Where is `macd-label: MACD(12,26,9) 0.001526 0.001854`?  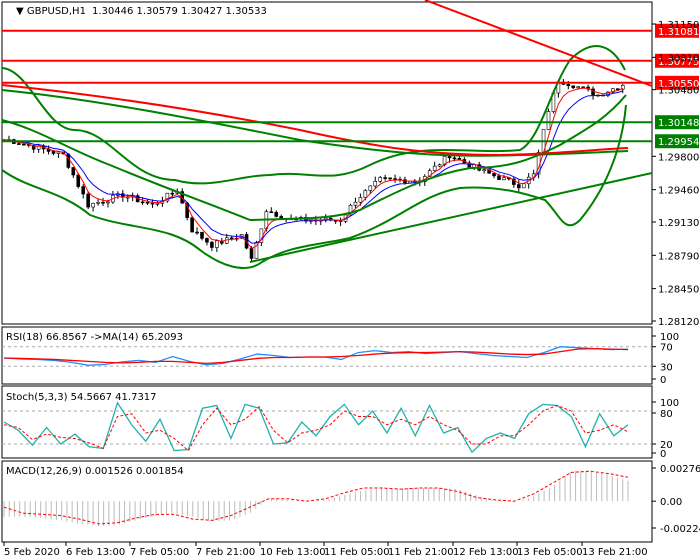
macd-label: MACD(12,26,9) 0.001526 0.001854 is located at coordinates (95, 471).